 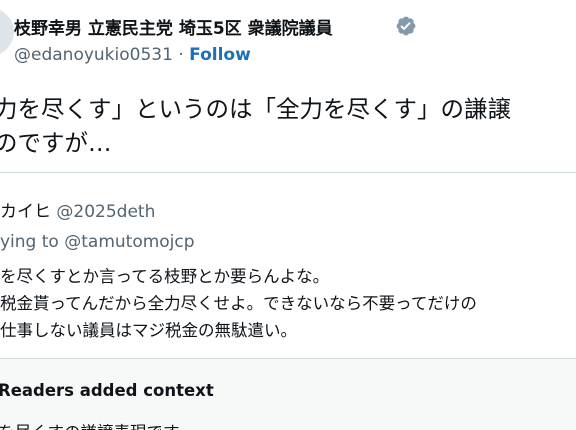 What do you see at coordinates (255, 109) in the screenshot?
I see `tweet-text-line: 力を尽くす」というのは「全力を尽くす」の謙譲` at bounding box center [255, 109].